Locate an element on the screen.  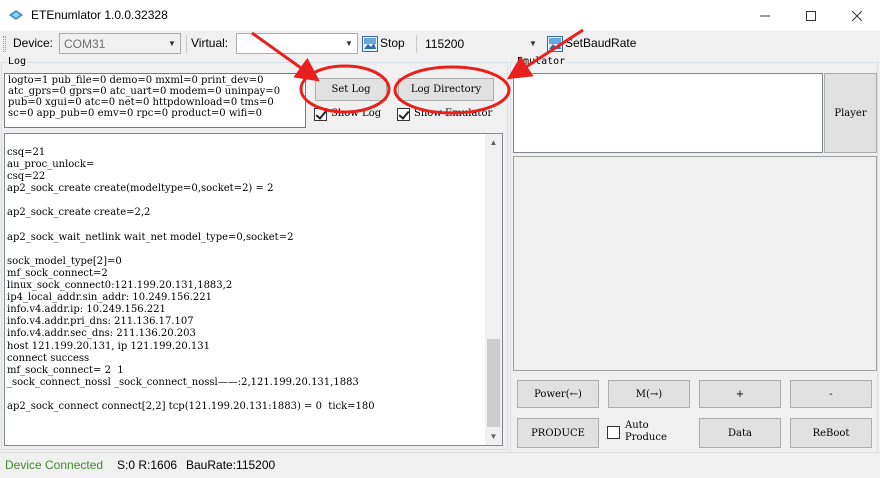
stop-icon is located at coordinates (370, 44).